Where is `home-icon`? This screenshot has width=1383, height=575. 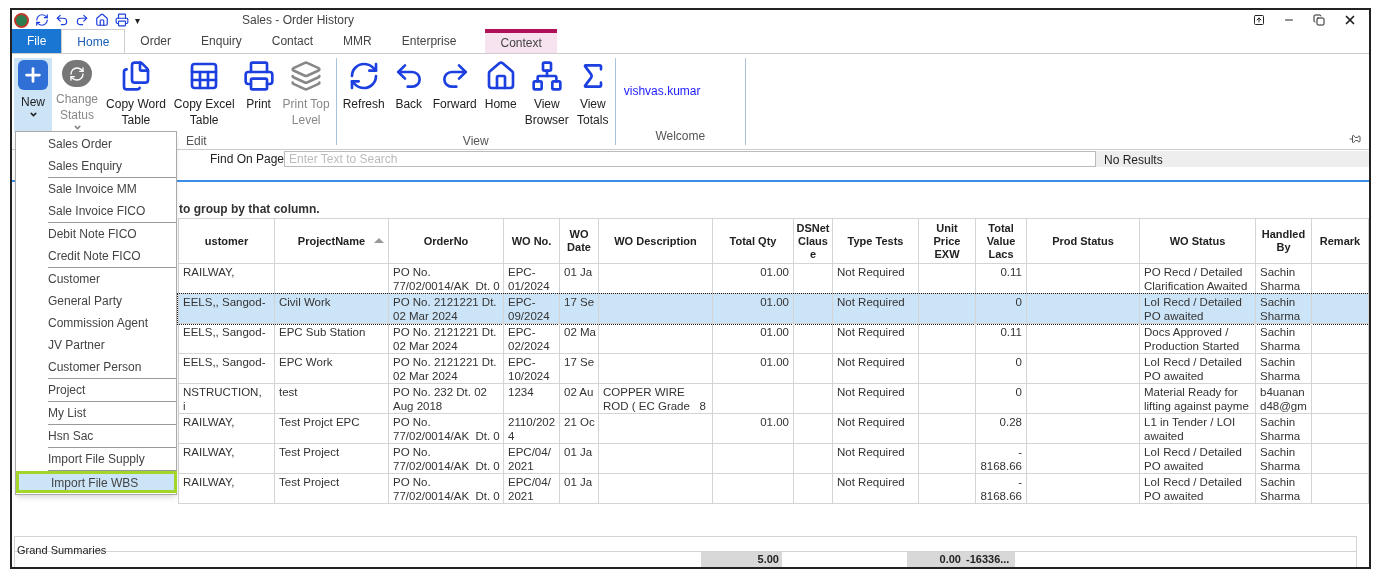 home-icon is located at coordinates (102, 20).